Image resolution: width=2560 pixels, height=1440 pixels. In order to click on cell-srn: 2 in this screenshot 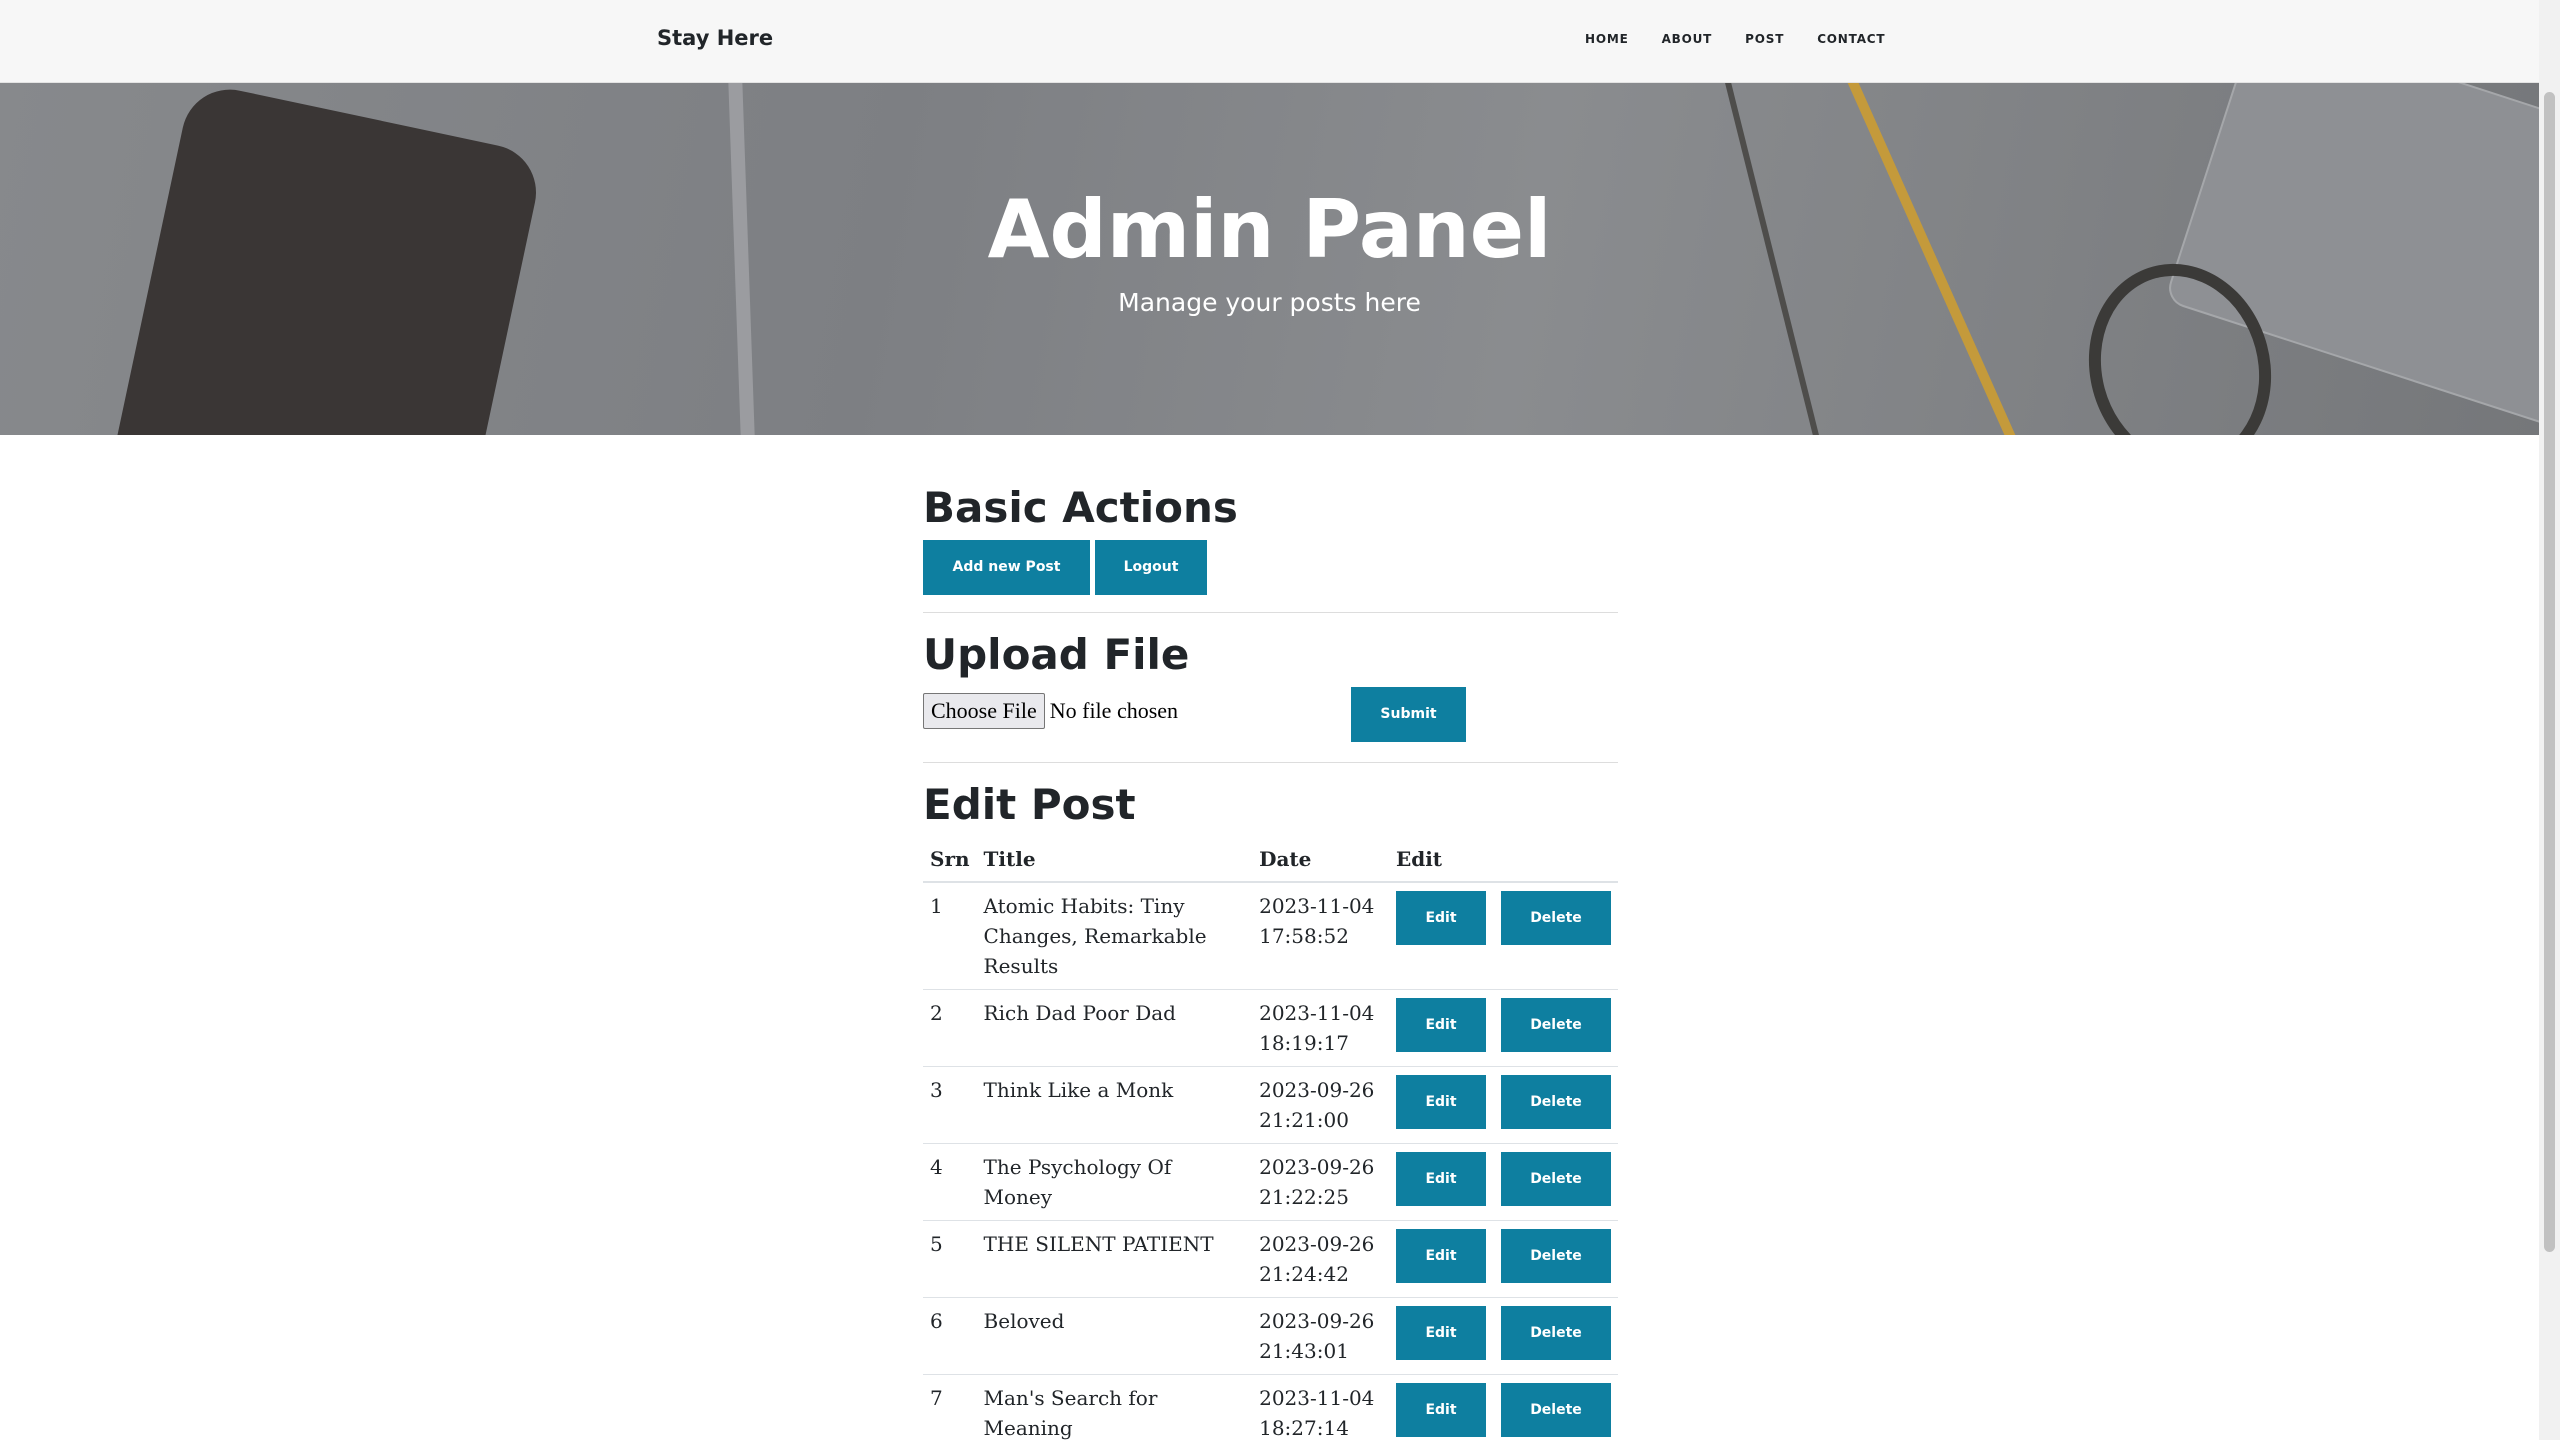, I will do `click(950, 1028)`.